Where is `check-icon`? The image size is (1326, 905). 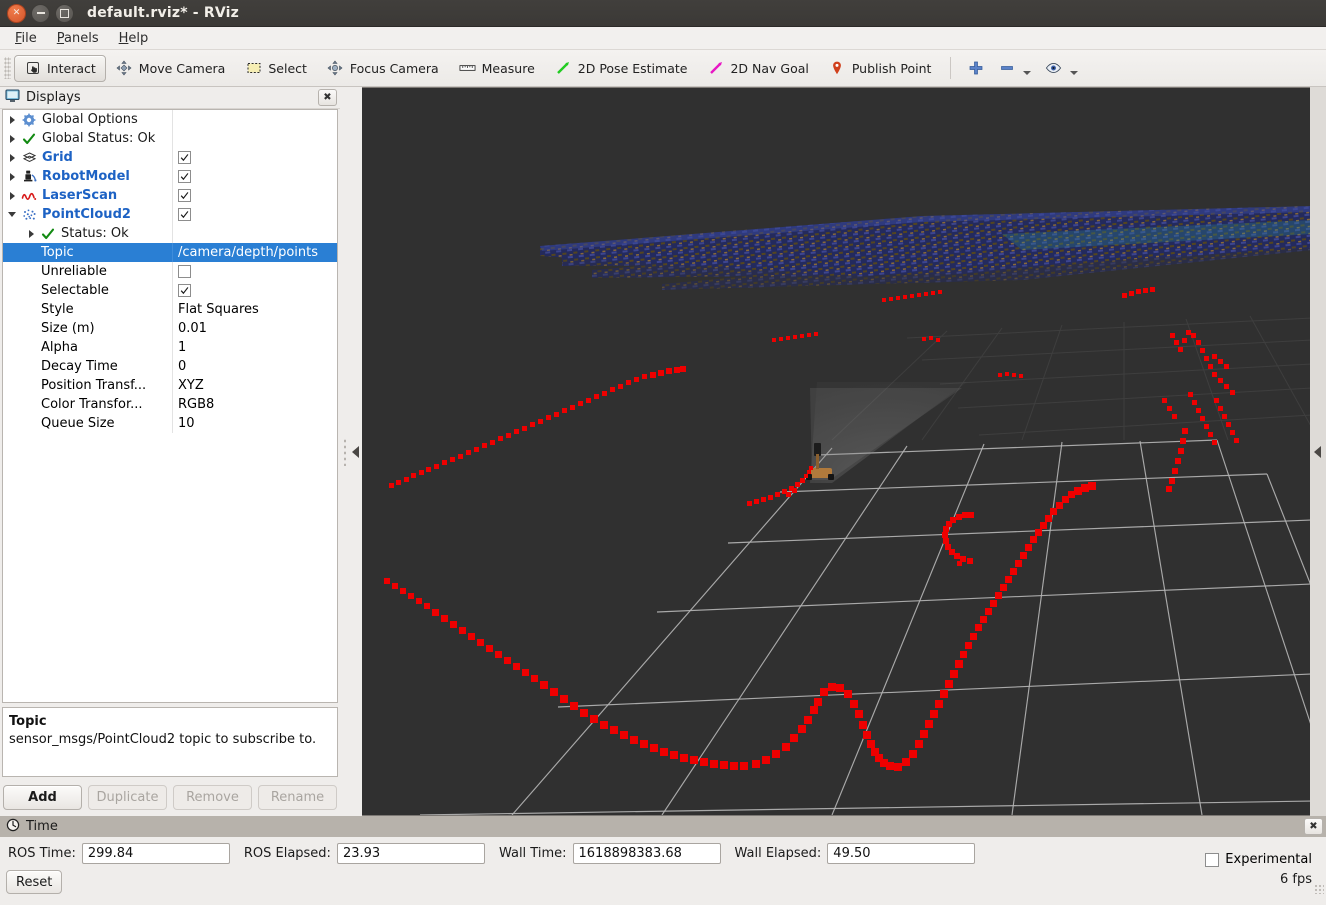 check-icon is located at coordinates (48, 234).